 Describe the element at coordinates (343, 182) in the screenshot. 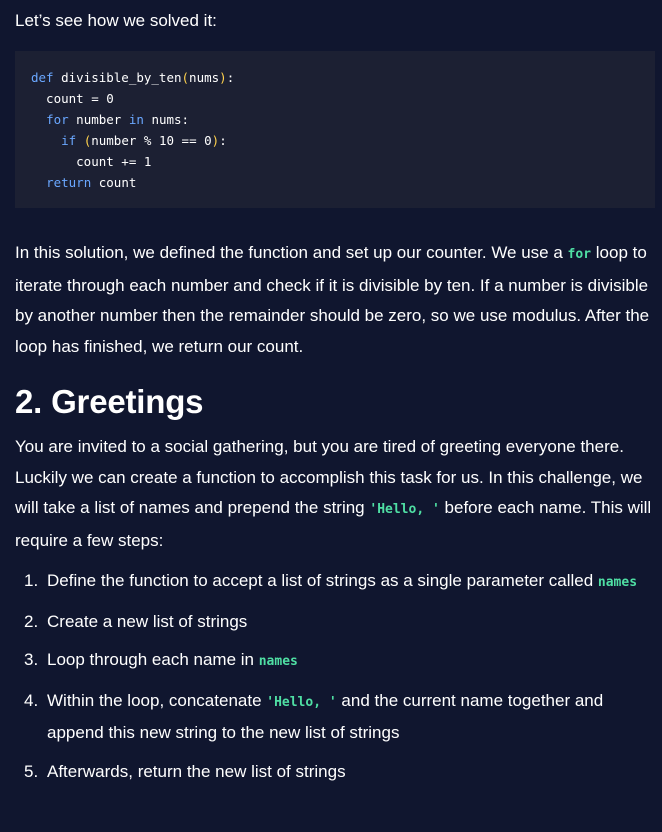

I see `code-line-6: return count` at that location.